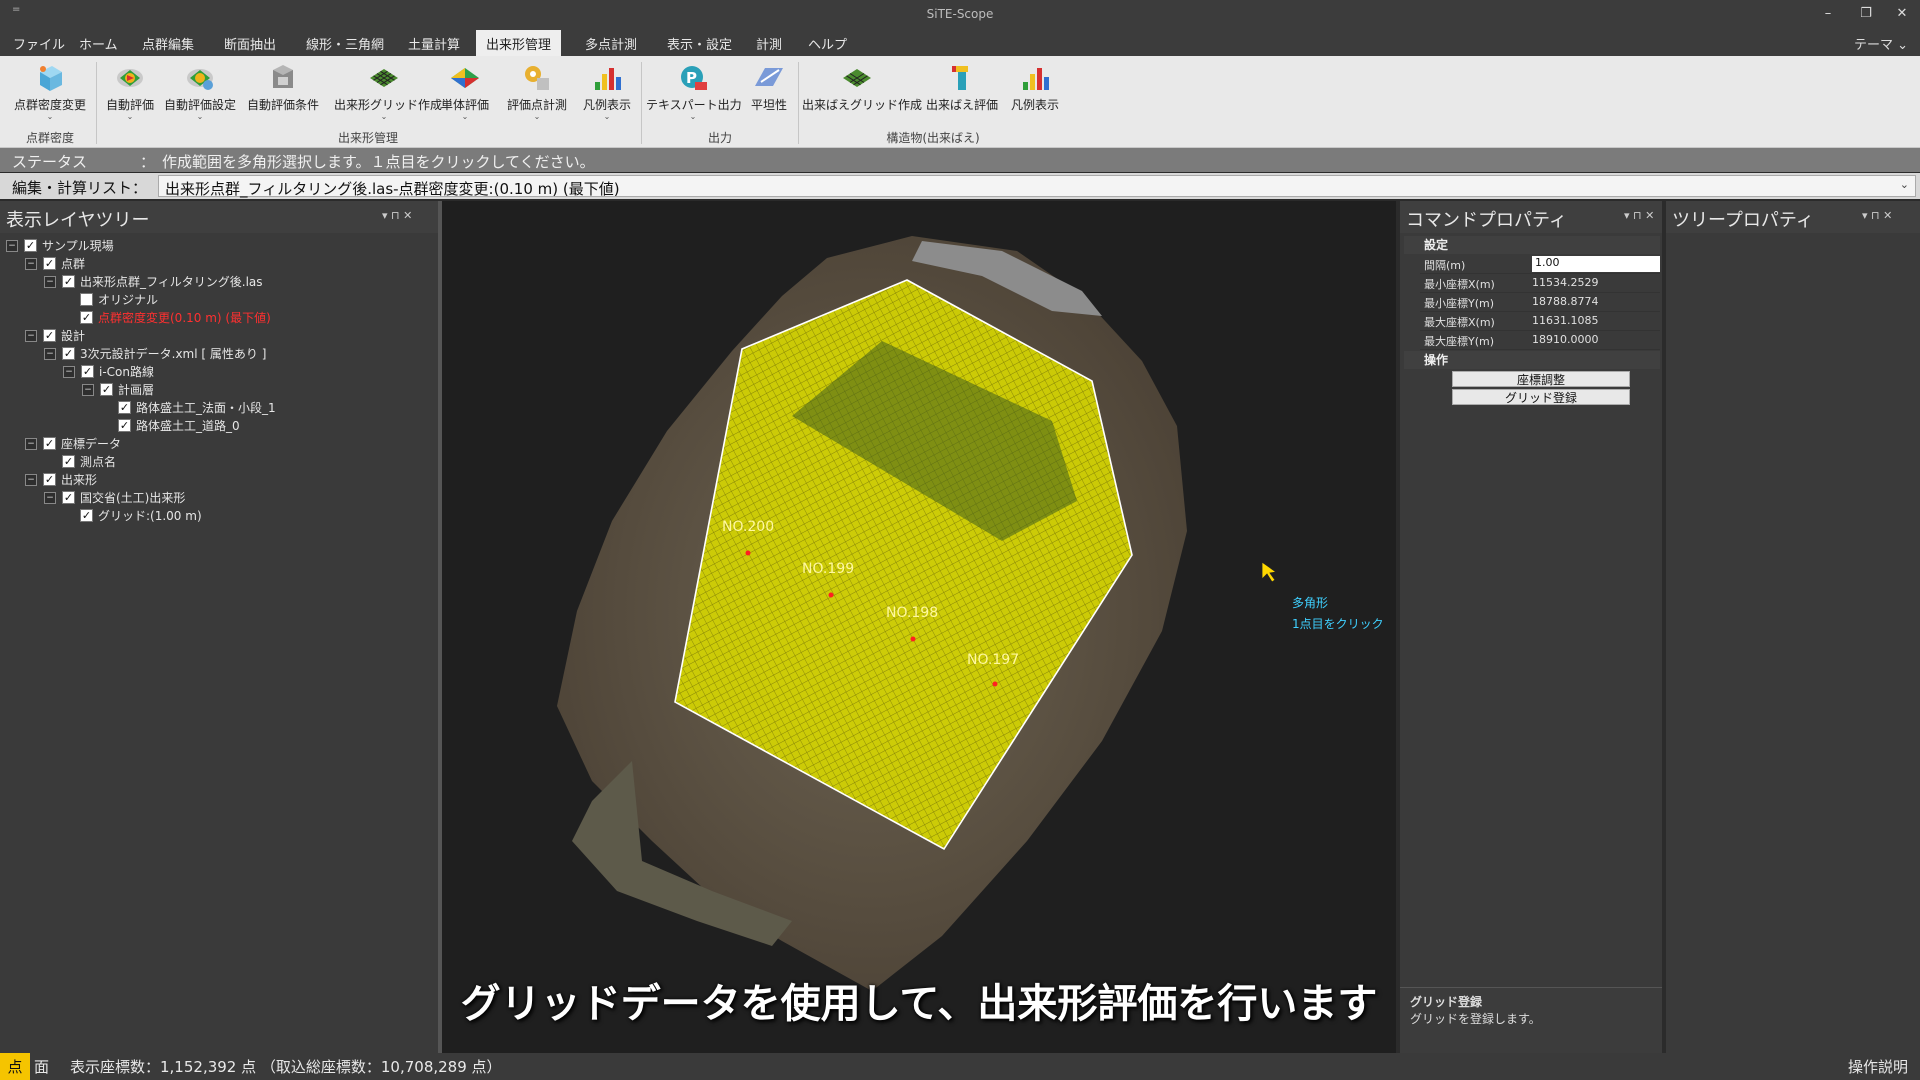 This screenshot has width=1920, height=1080. Describe the element at coordinates (1532, 245) in the screenshot. I see `settings-section: 設定` at that location.